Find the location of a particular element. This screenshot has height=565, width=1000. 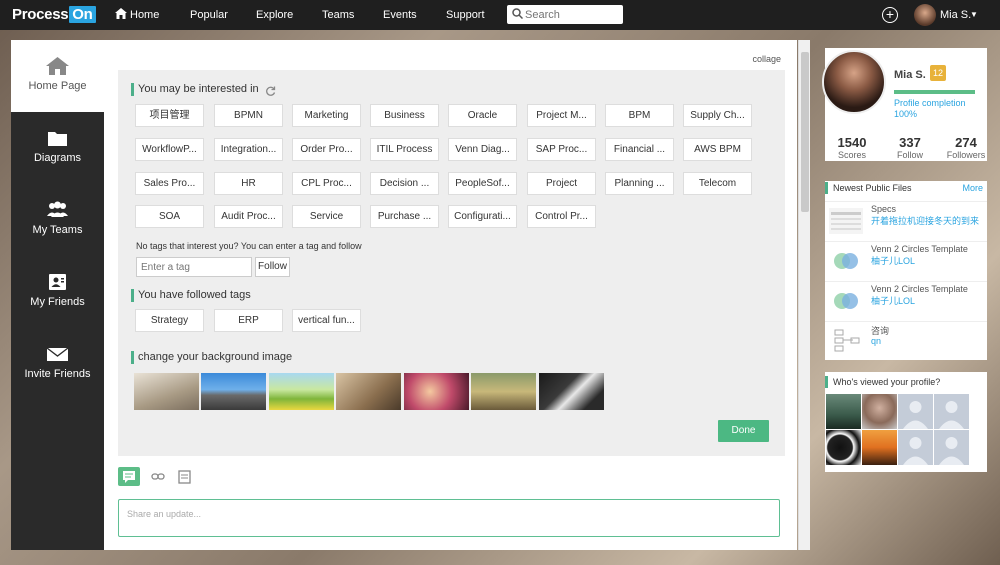

sidebar-item-home-page: Home Page is located at coordinates (57, 76).